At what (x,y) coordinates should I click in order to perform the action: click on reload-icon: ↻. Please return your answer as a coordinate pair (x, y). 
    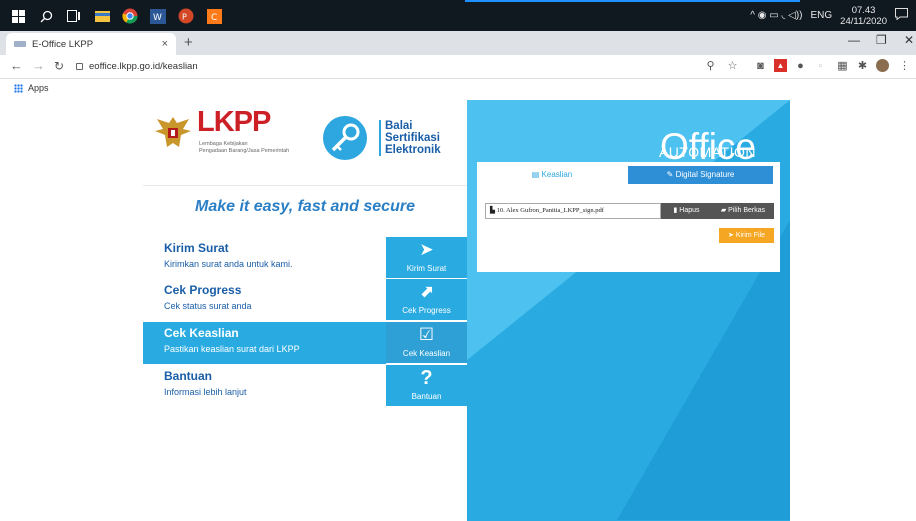
    Looking at the image, I should click on (59, 66).